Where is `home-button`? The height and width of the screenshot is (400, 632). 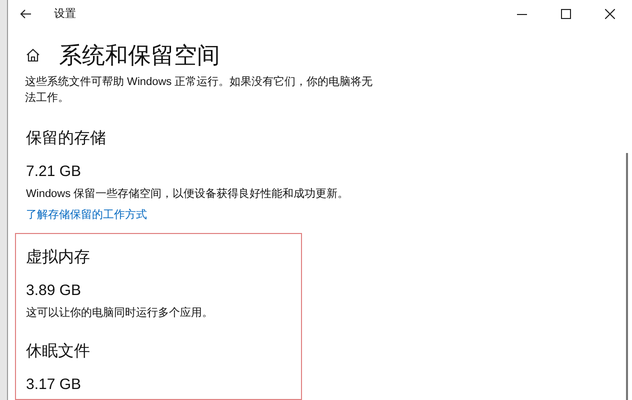
home-button is located at coordinates (33, 55).